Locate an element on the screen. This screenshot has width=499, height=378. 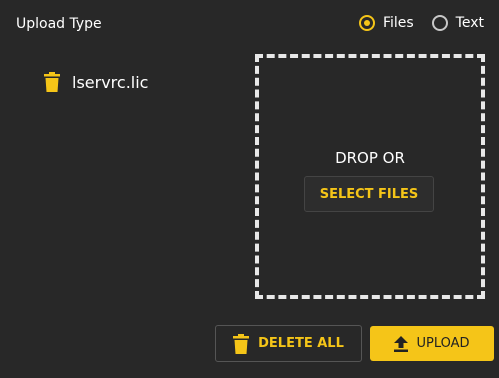
upload-icon is located at coordinates (401, 343).